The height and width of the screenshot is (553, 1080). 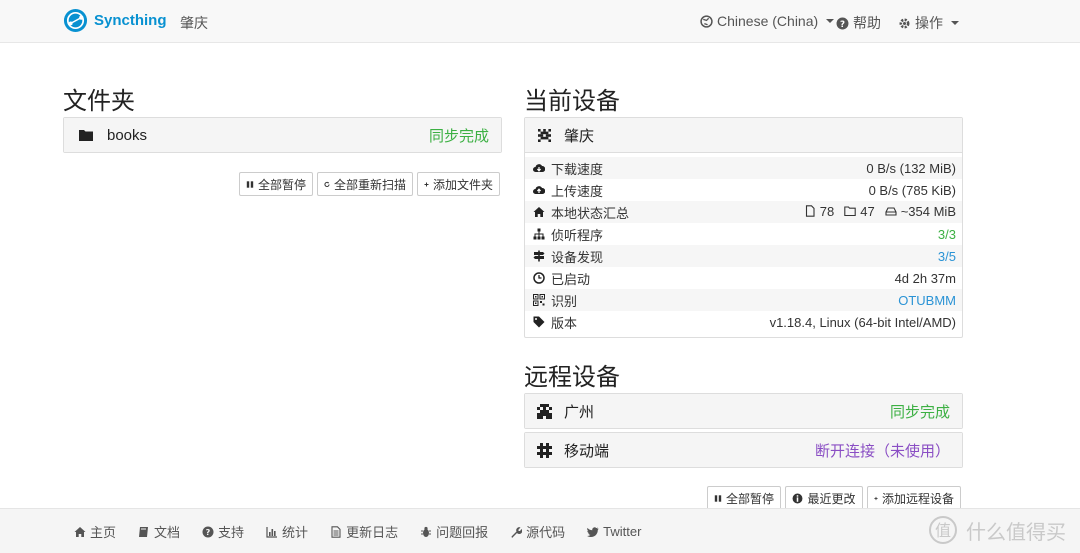 I want to click on brand-name: Syncthing, so click(x=130, y=20).